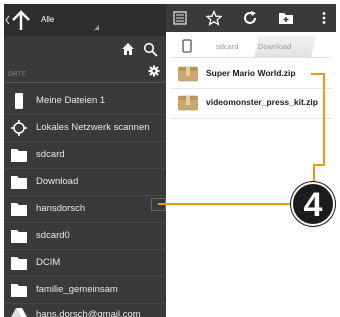  What do you see at coordinates (88, 313) in the screenshot?
I see `drawer-item-label: hans.dorsch@gmail.com` at bounding box center [88, 313].